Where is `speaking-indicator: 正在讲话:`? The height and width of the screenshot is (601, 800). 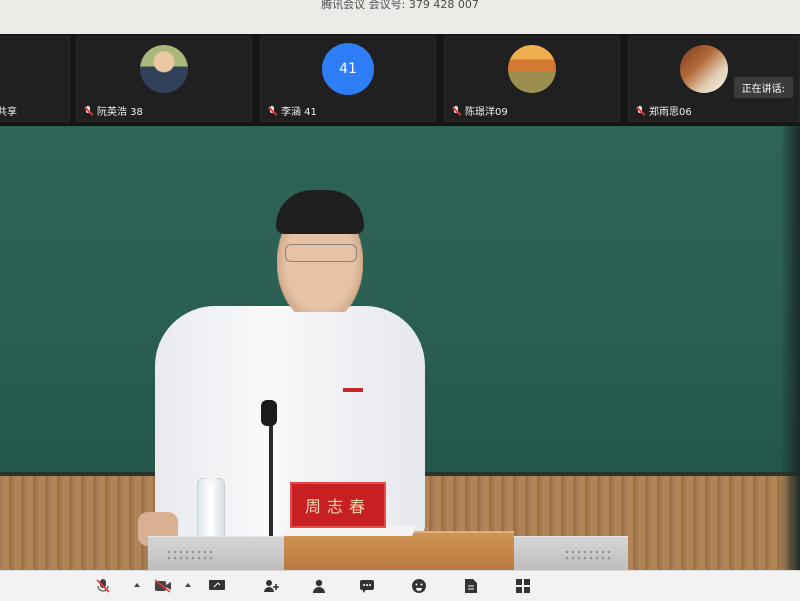 speaking-indicator: 正在讲话: is located at coordinates (763, 87).